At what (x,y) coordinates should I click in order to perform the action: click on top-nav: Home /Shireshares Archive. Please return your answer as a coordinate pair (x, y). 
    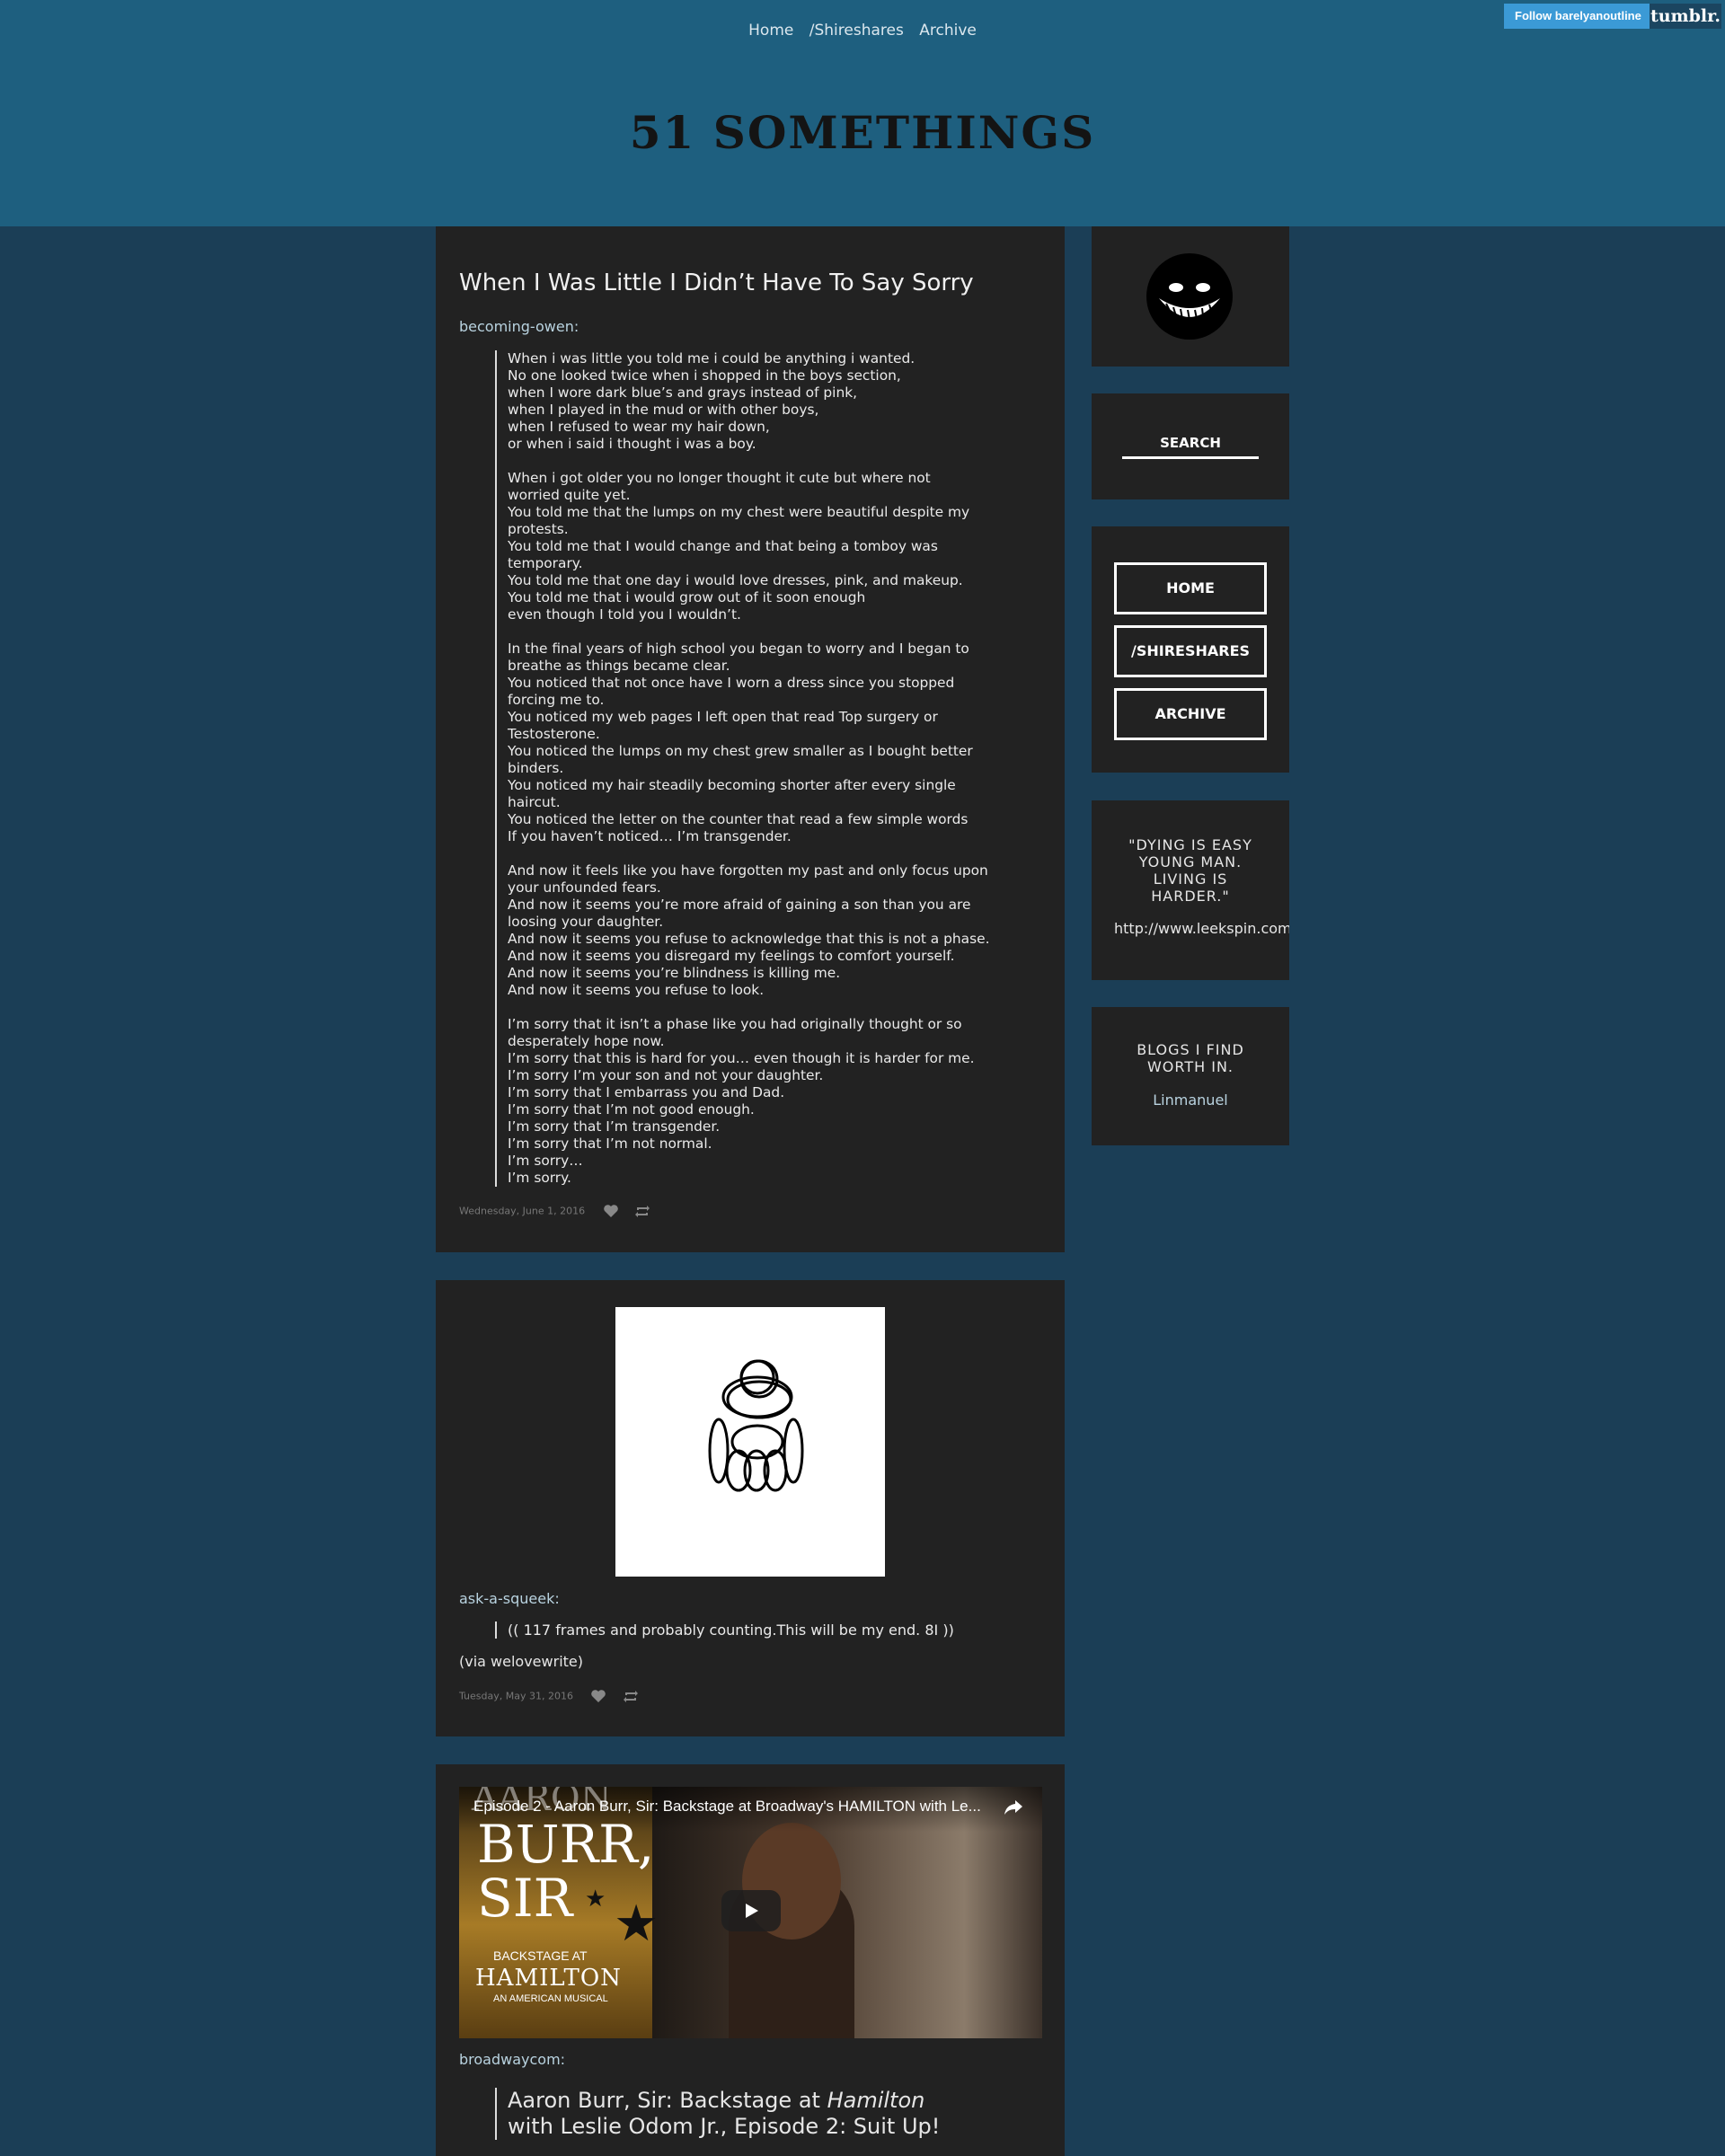
    Looking at the image, I should click on (862, 31).